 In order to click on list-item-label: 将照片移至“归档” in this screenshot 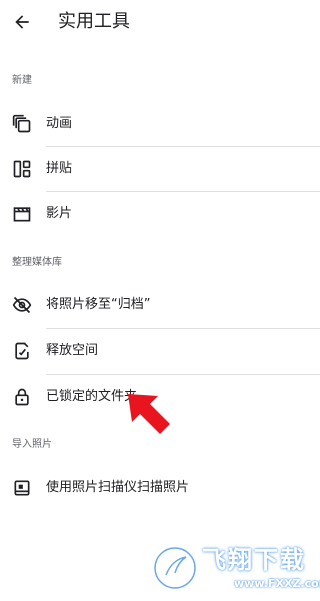, I will do `click(98, 304)`.